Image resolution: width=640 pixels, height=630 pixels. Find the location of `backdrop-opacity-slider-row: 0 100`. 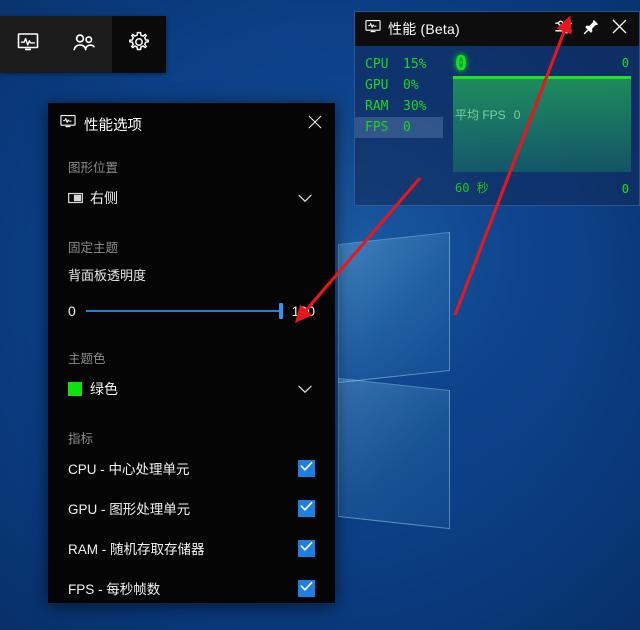

backdrop-opacity-slider-row: 0 100 is located at coordinates (191, 311).